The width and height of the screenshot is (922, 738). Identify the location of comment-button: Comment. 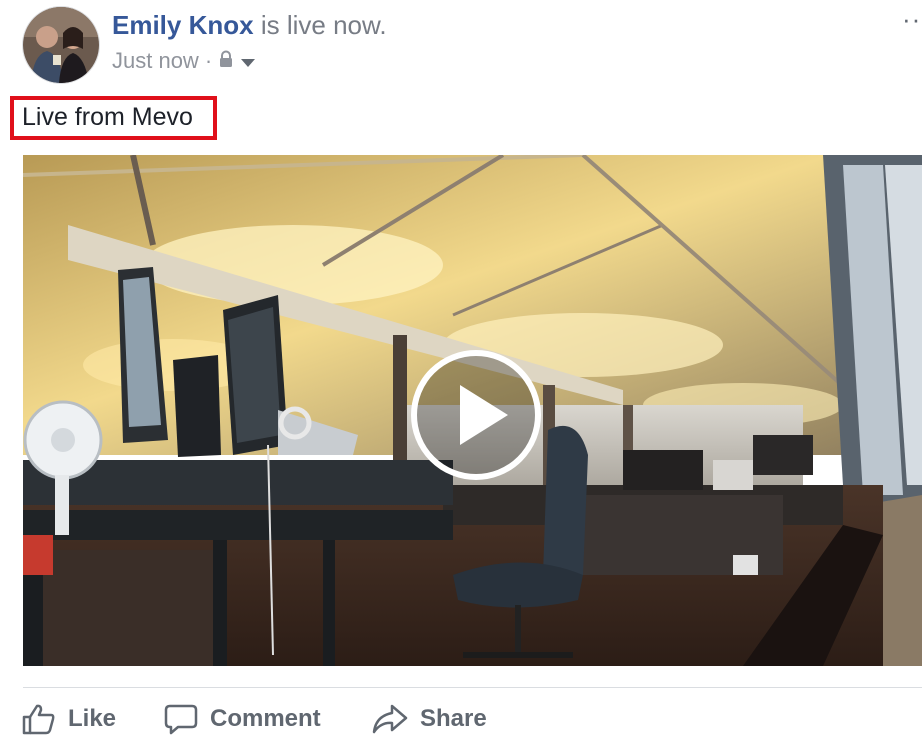
(242, 719).